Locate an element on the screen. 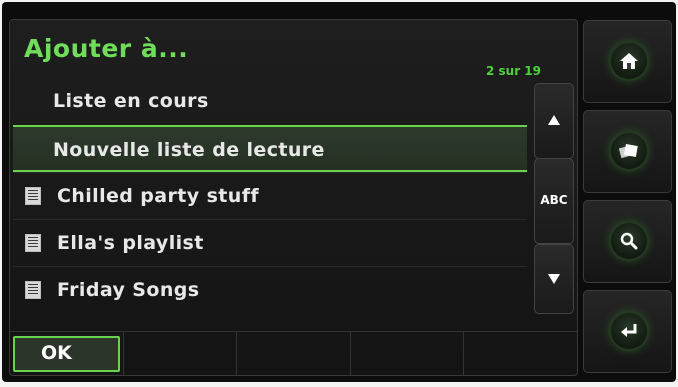 This screenshot has width=678, height=387. list-item-chilled-party-stuff: Chilled party stuff is located at coordinates (270, 195).